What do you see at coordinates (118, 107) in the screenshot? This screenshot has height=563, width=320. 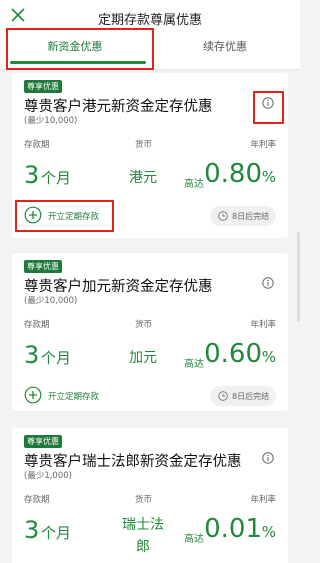 I see `offer-title: 尊贵客户港元新资金定存优惠` at bounding box center [118, 107].